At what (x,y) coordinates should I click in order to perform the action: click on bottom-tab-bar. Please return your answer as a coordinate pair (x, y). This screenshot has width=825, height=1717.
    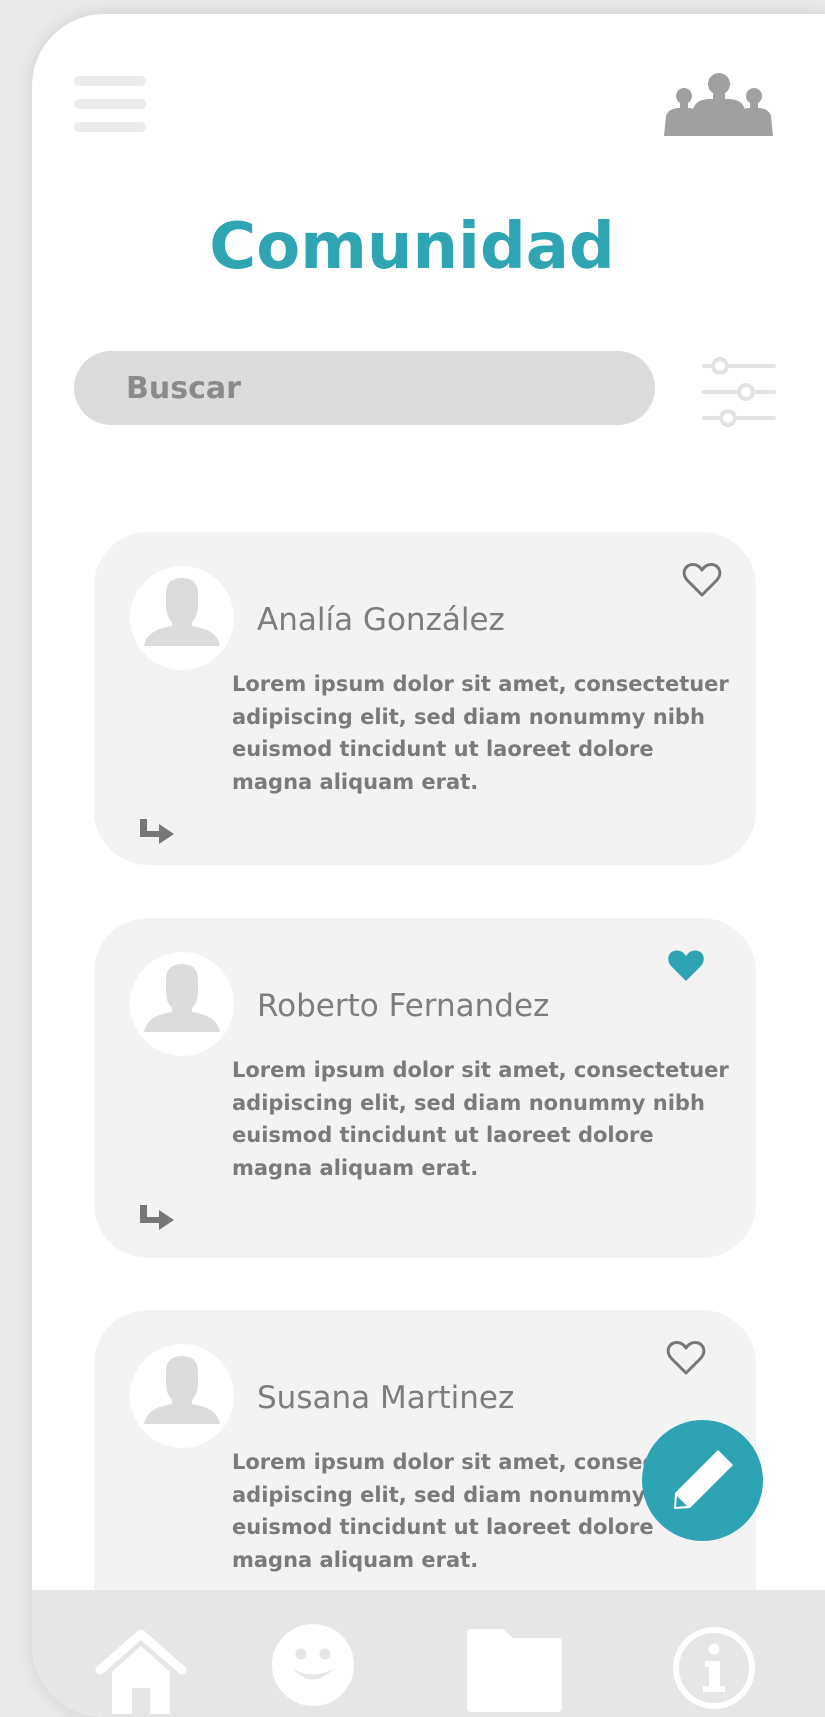
    Looking at the image, I should click on (428, 1653).